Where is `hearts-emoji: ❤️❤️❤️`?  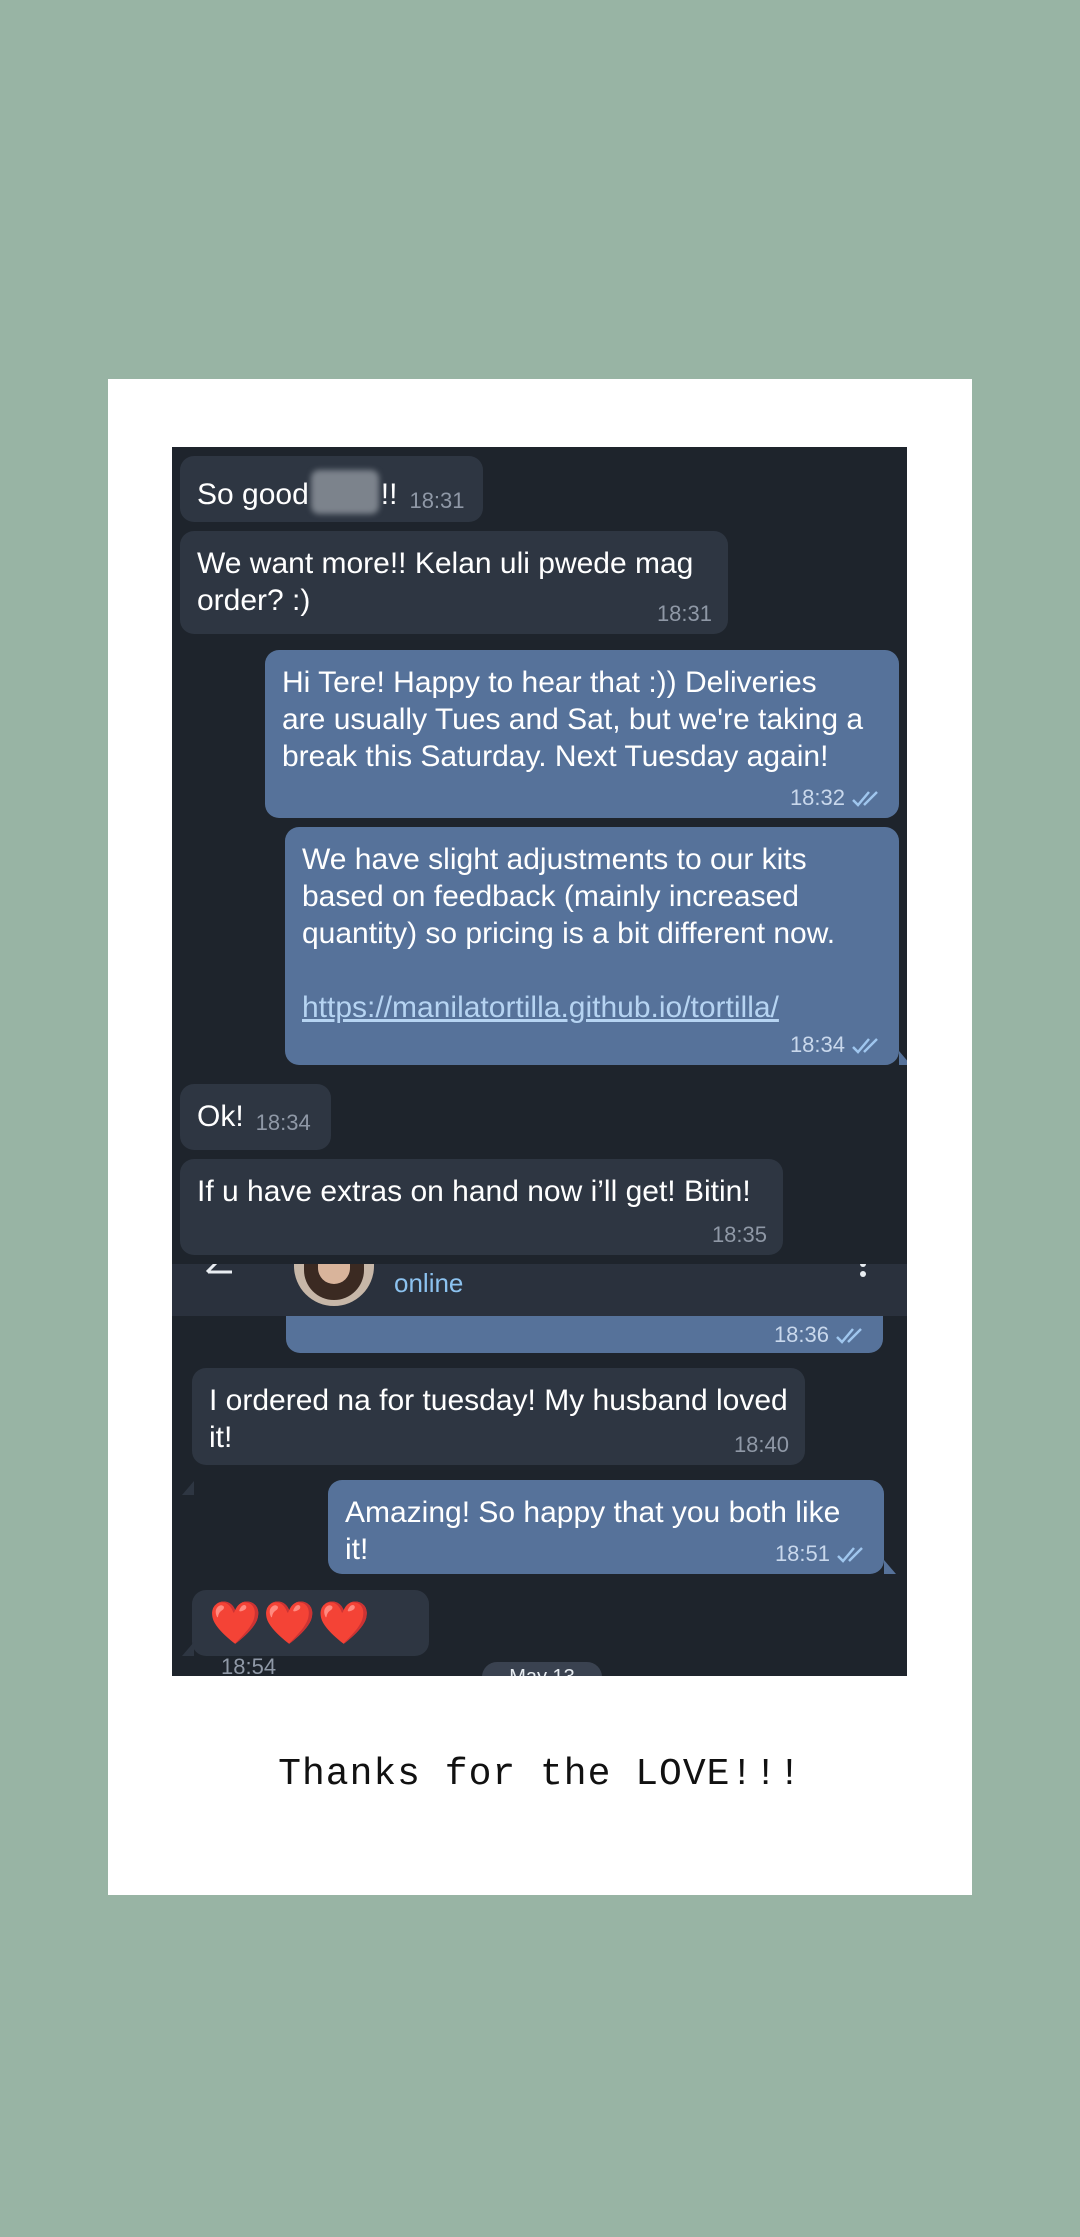
hearts-emoji: ❤️❤️❤️ is located at coordinates (290, 1622).